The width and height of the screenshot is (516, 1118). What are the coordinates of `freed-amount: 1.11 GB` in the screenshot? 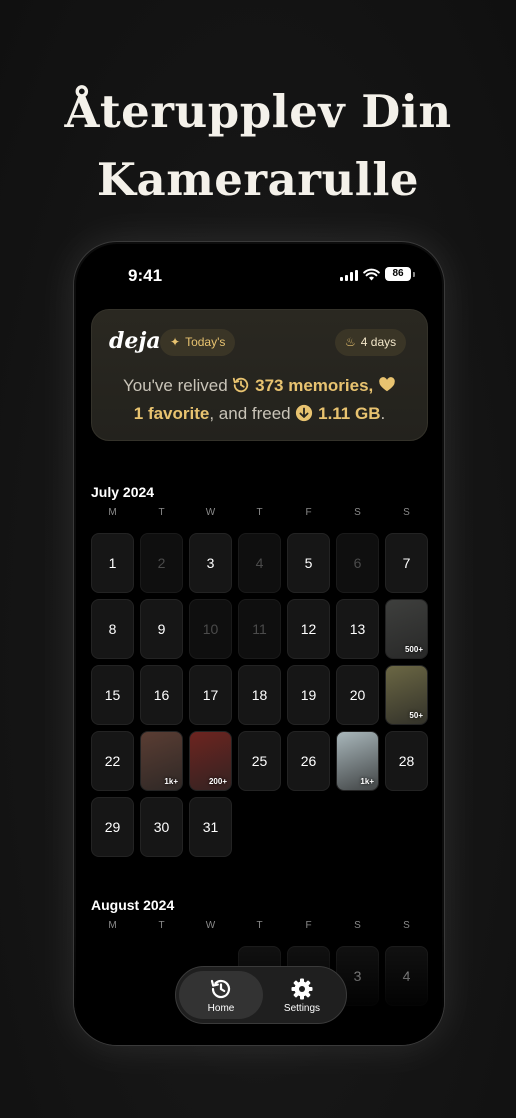 It's located at (349, 413).